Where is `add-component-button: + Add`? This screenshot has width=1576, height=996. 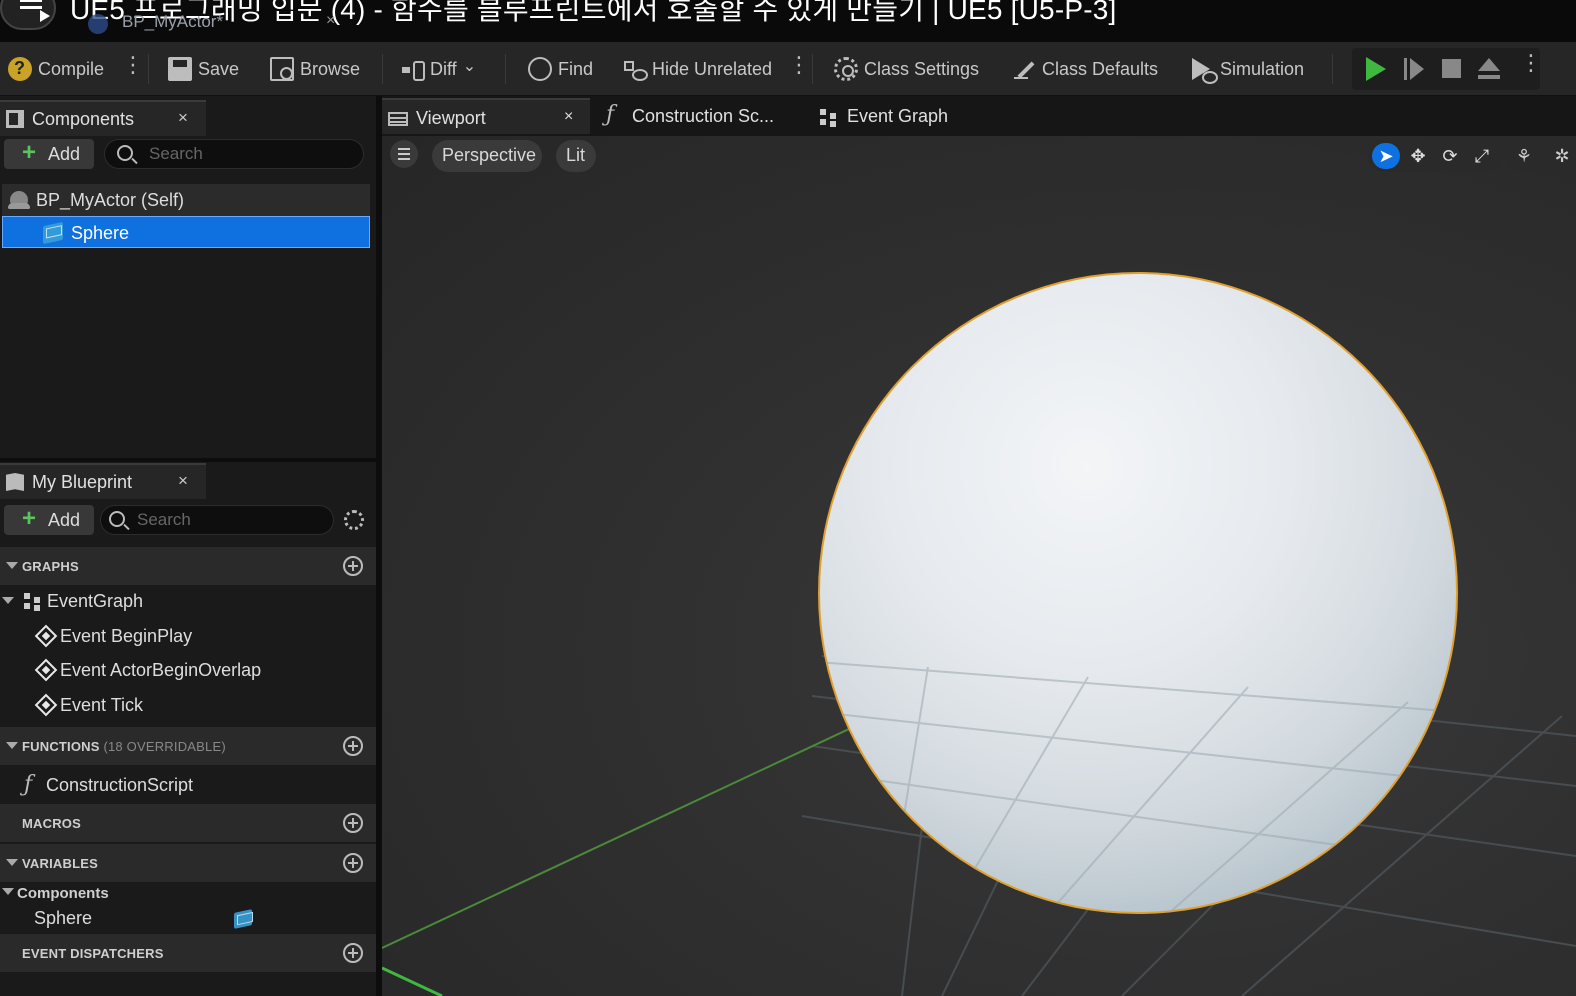 add-component-button: + Add is located at coordinates (49, 154).